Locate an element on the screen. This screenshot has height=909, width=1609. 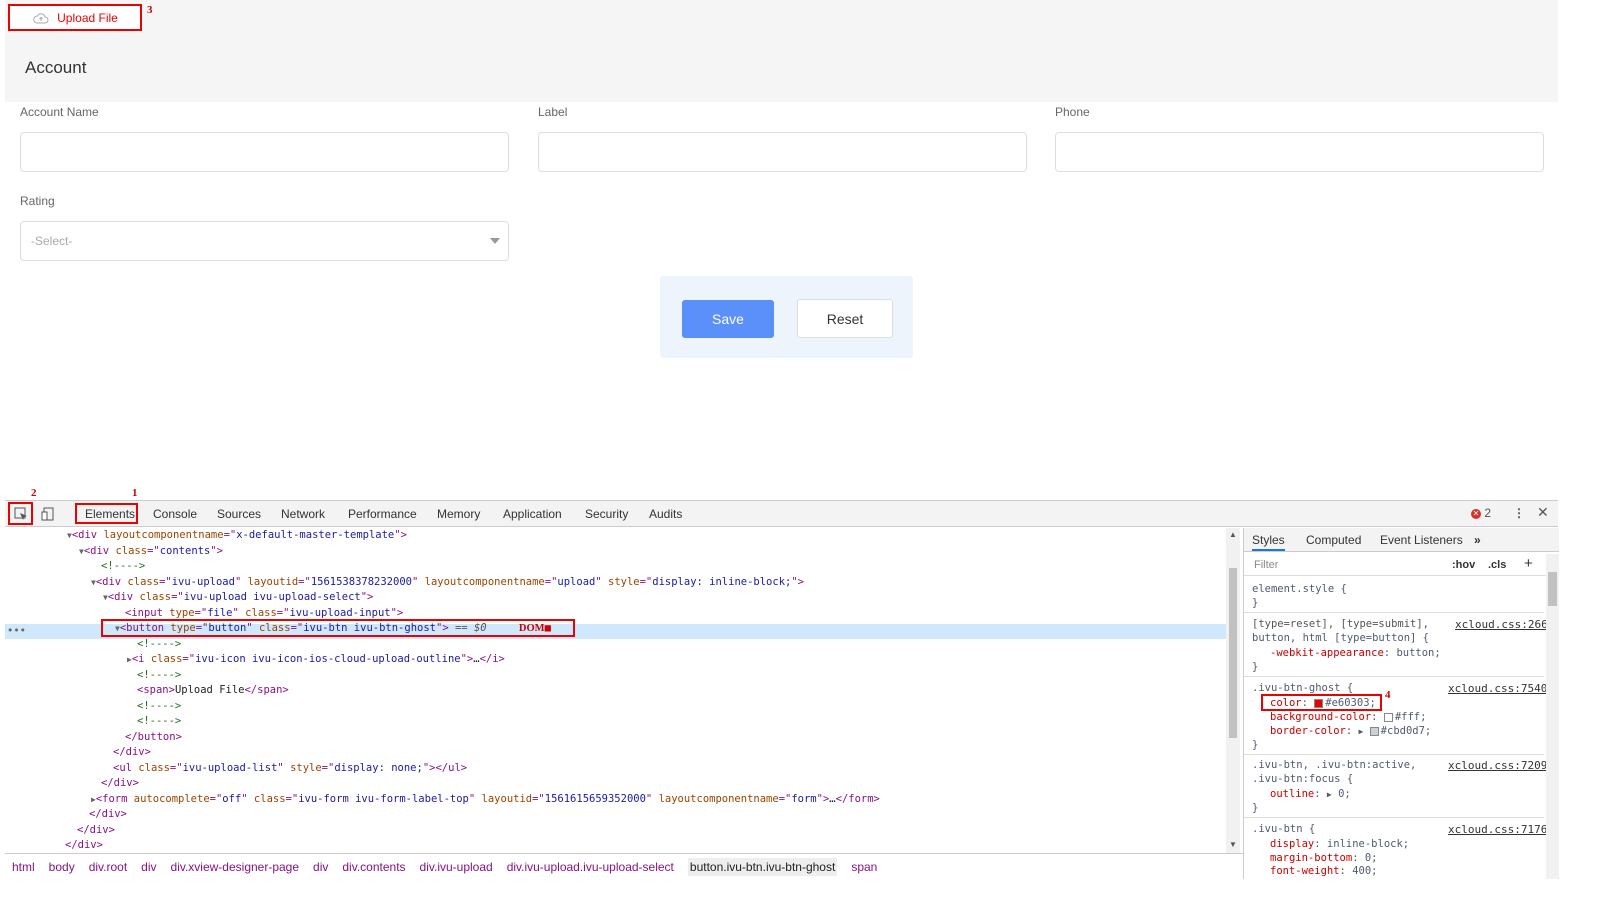
error-counter: ✕ 2 is located at coordinates (1481, 513).